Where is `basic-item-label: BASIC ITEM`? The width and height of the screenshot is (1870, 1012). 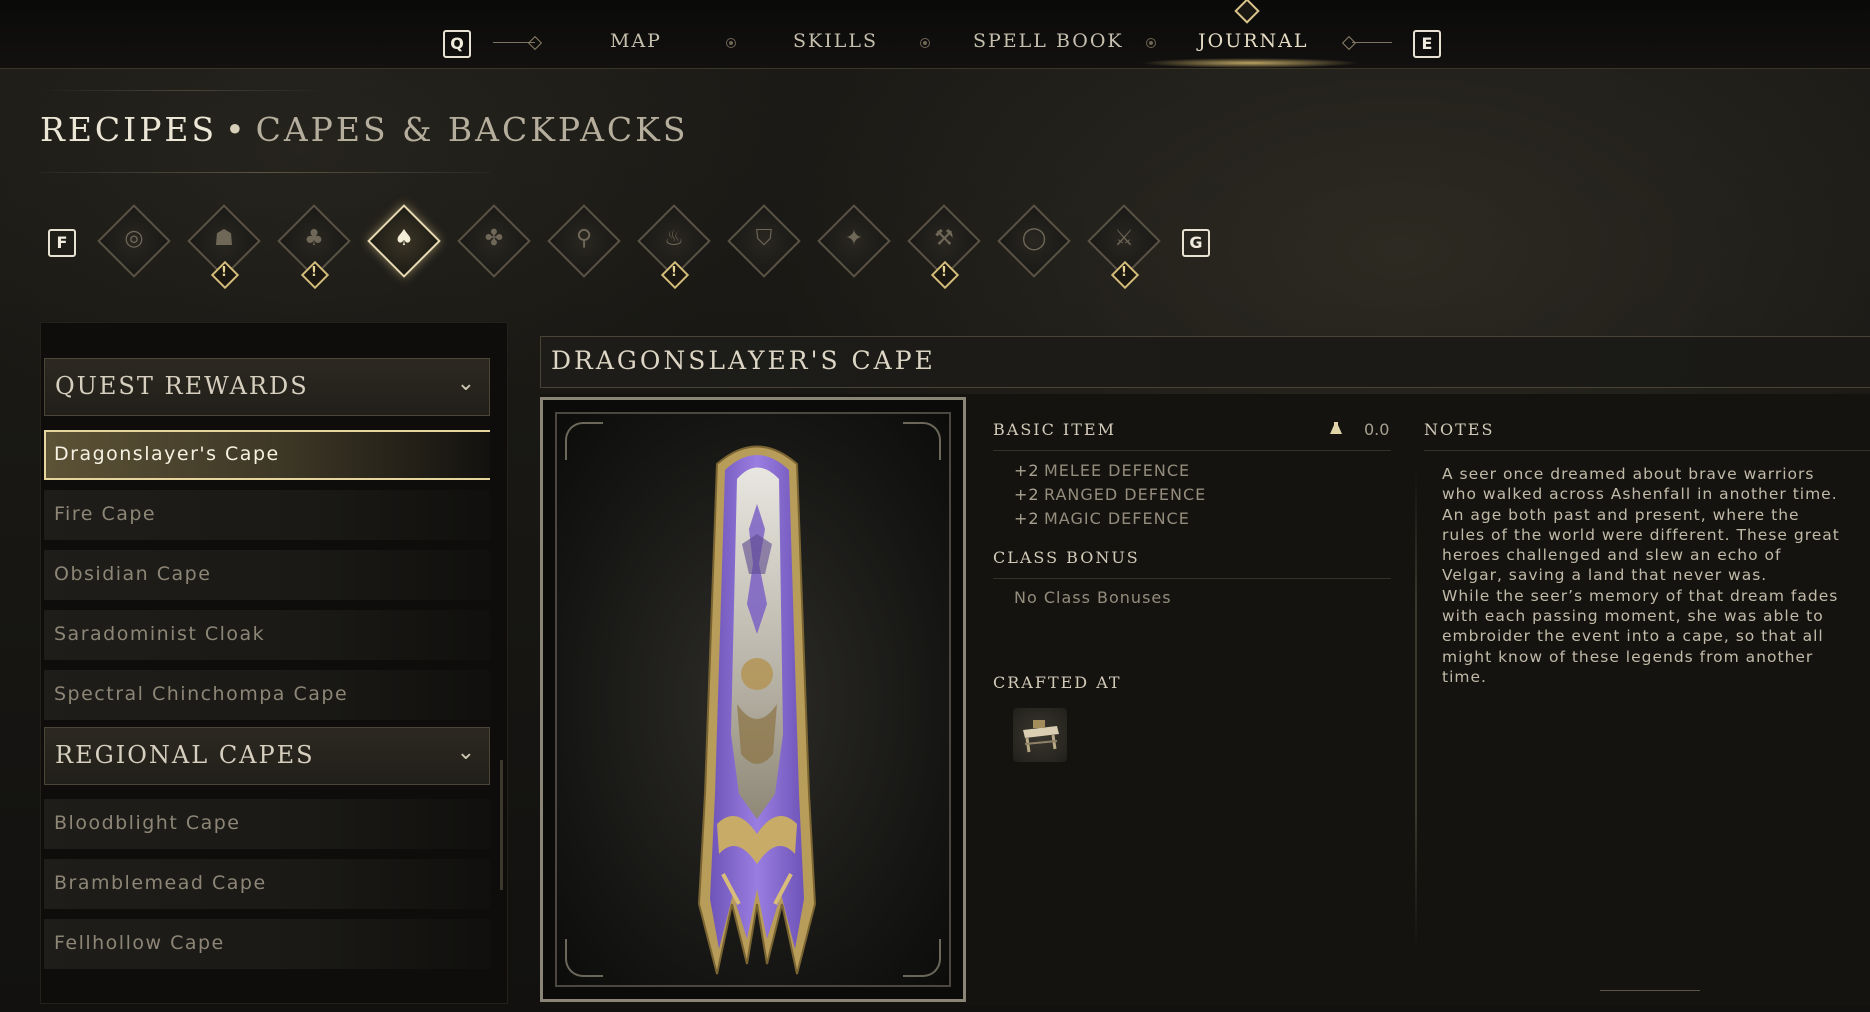
basic-item-label: BASIC ITEM is located at coordinates (1054, 429).